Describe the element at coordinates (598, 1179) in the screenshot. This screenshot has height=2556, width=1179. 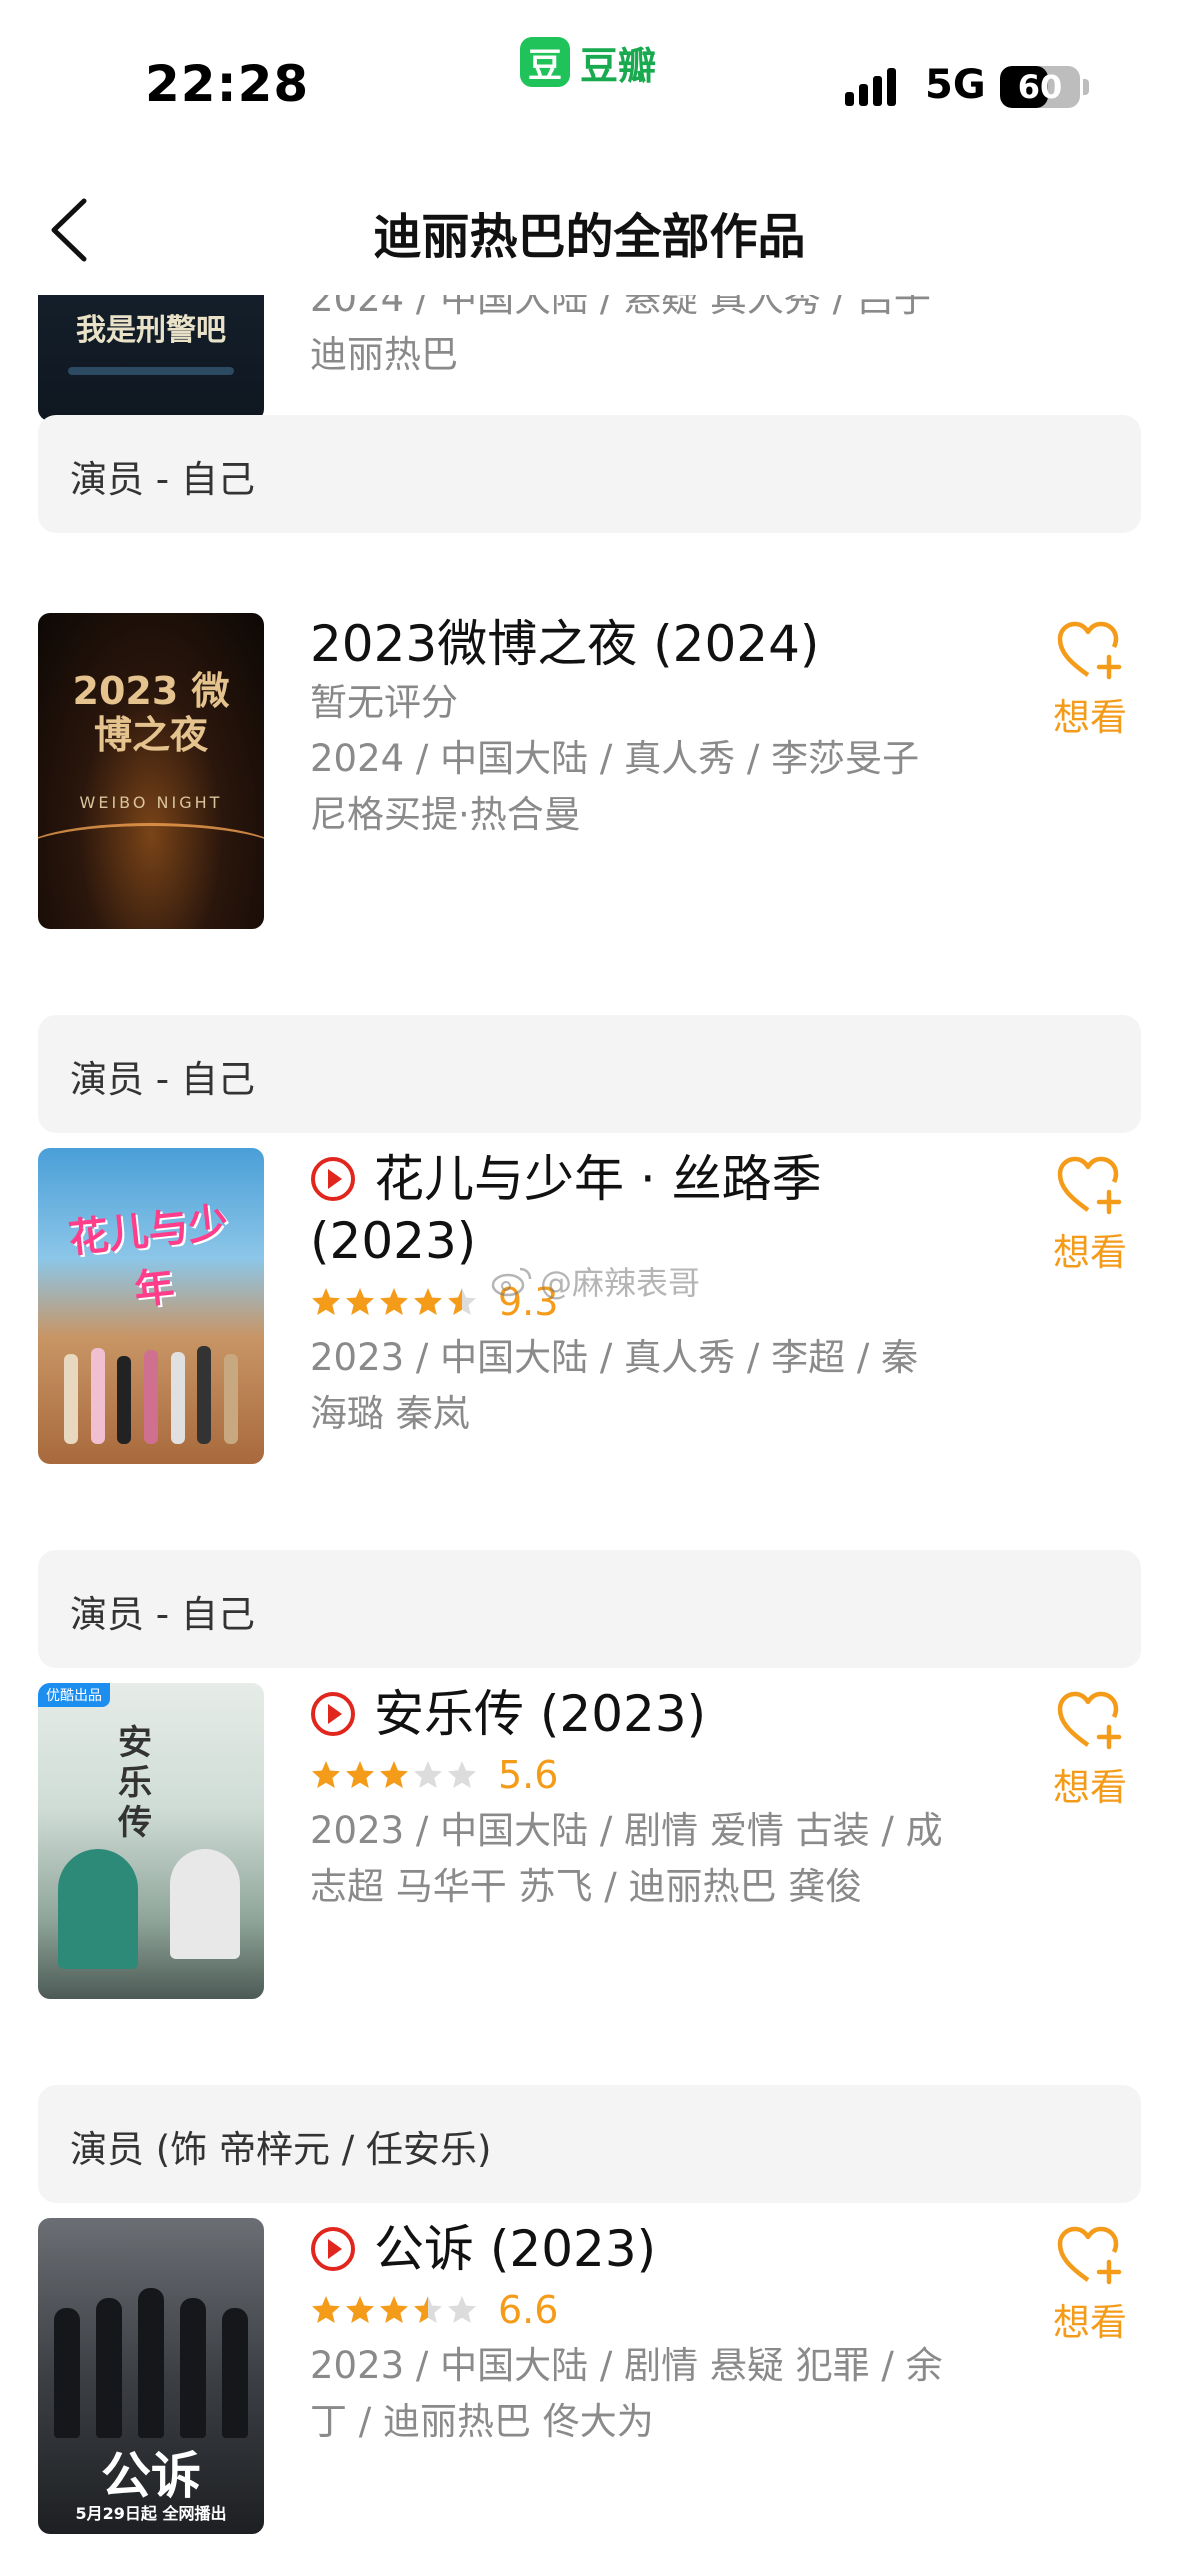
I see `item-title-text: 花儿与少年 · 丝路季` at that location.